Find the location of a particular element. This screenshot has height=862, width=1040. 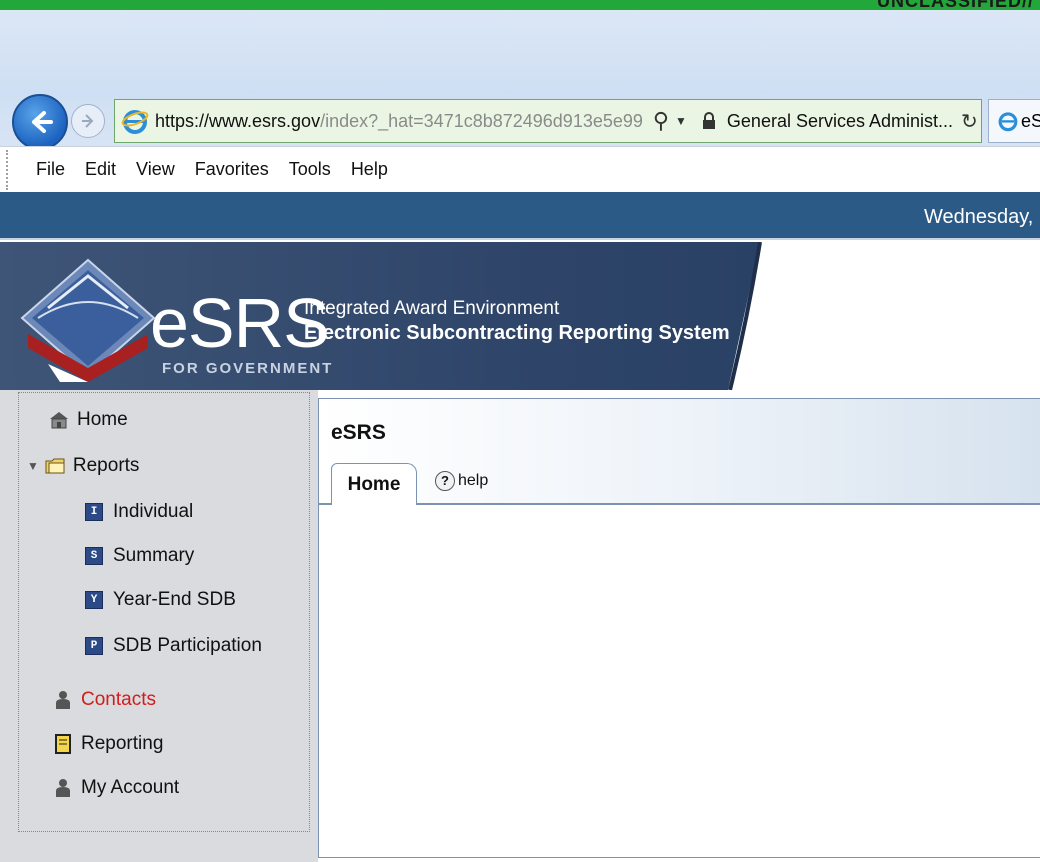

date-bar: Wednesday, 1 is located at coordinates (520, 216).